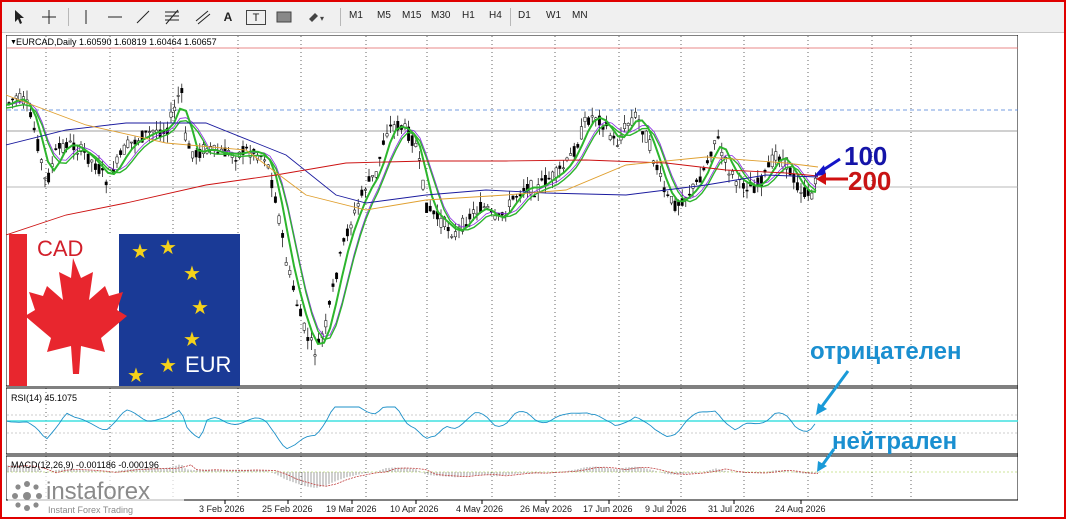  Describe the element at coordinates (143, 17) in the screenshot. I see `trendline-icon` at that location.